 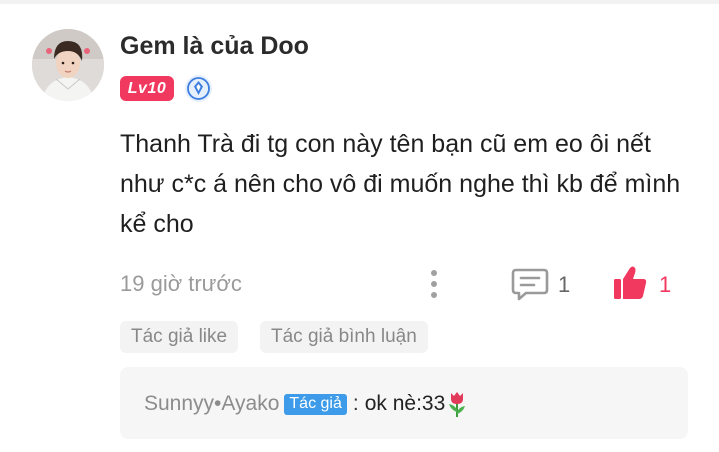 I want to click on reply-line: Sunnyy•Ayako Tác giả : ok nè:33, so click(x=306, y=404).